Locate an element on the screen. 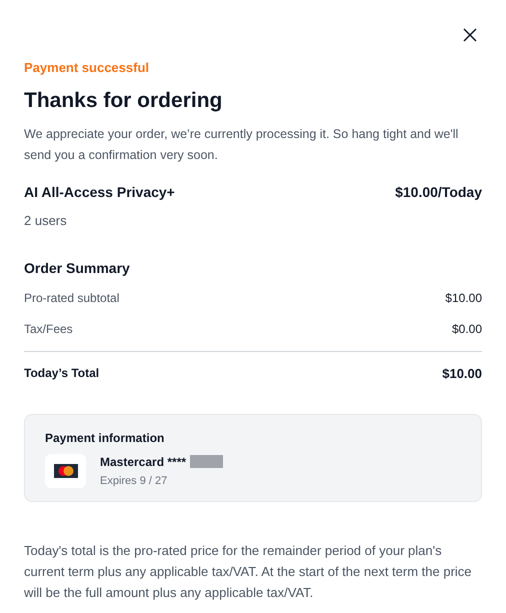 The height and width of the screenshot is (613, 506). product-name: AI All-Access Privacy+ is located at coordinates (99, 192).